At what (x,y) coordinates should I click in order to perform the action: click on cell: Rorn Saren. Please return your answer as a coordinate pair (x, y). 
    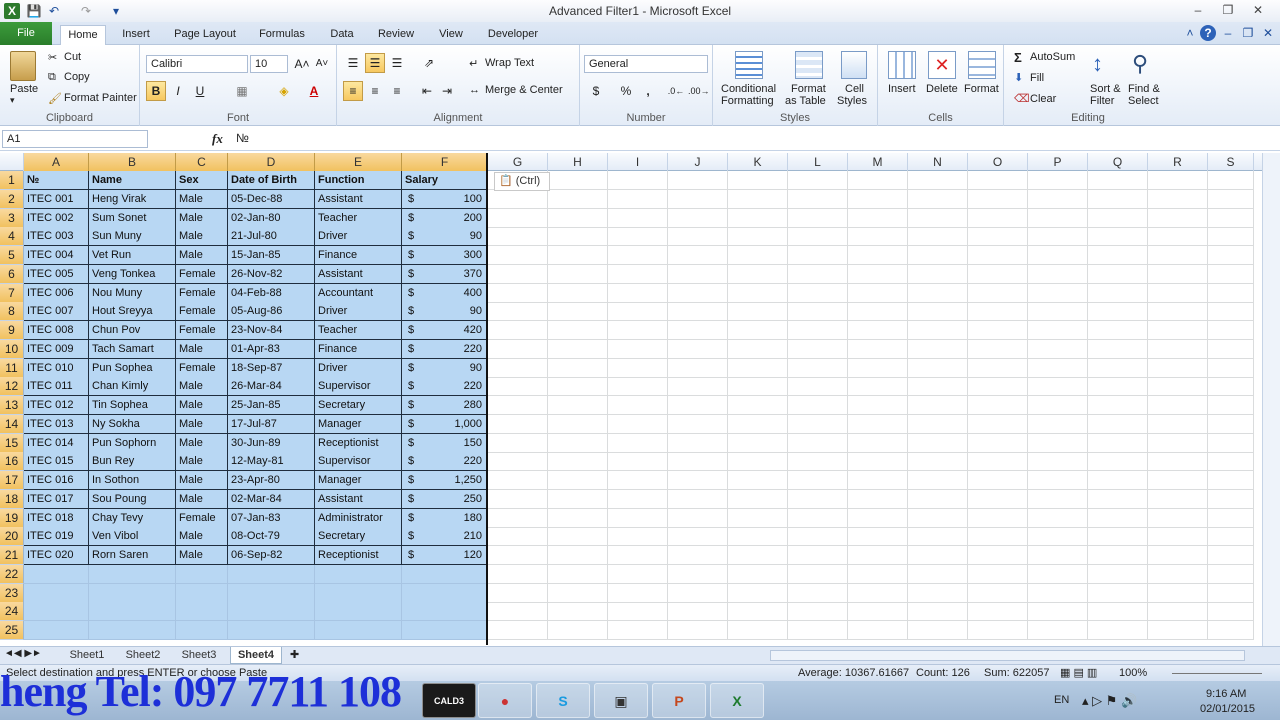
    Looking at the image, I should click on (132, 555).